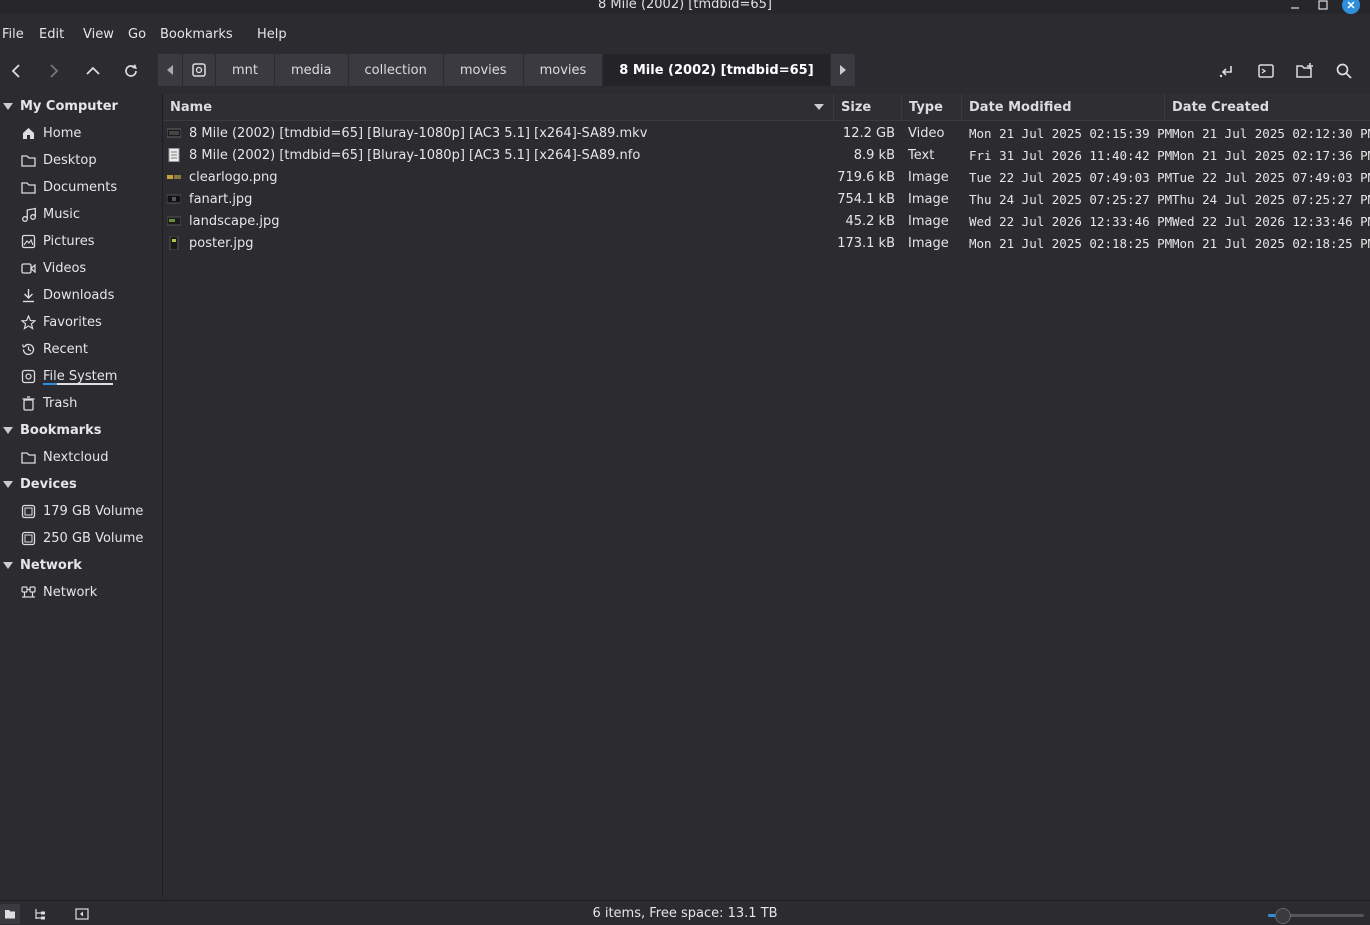 The image size is (1370, 925). Describe the element at coordinates (103, 35) in the screenshot. I see `menu-view: View` at that location.